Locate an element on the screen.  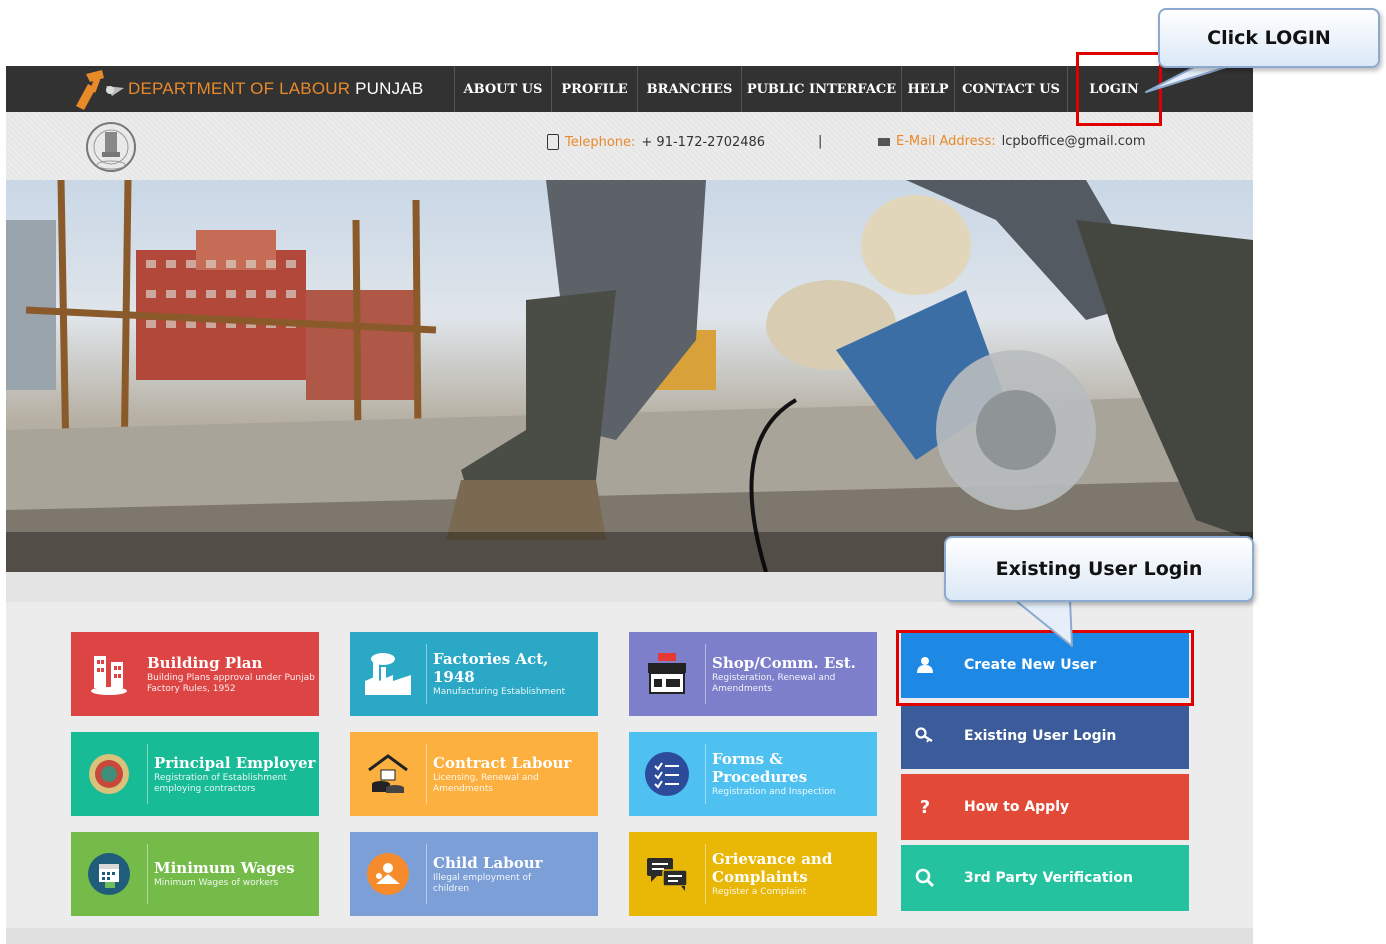
nav-contact-us: CONTACT US is located at coordinates (1010, 89).